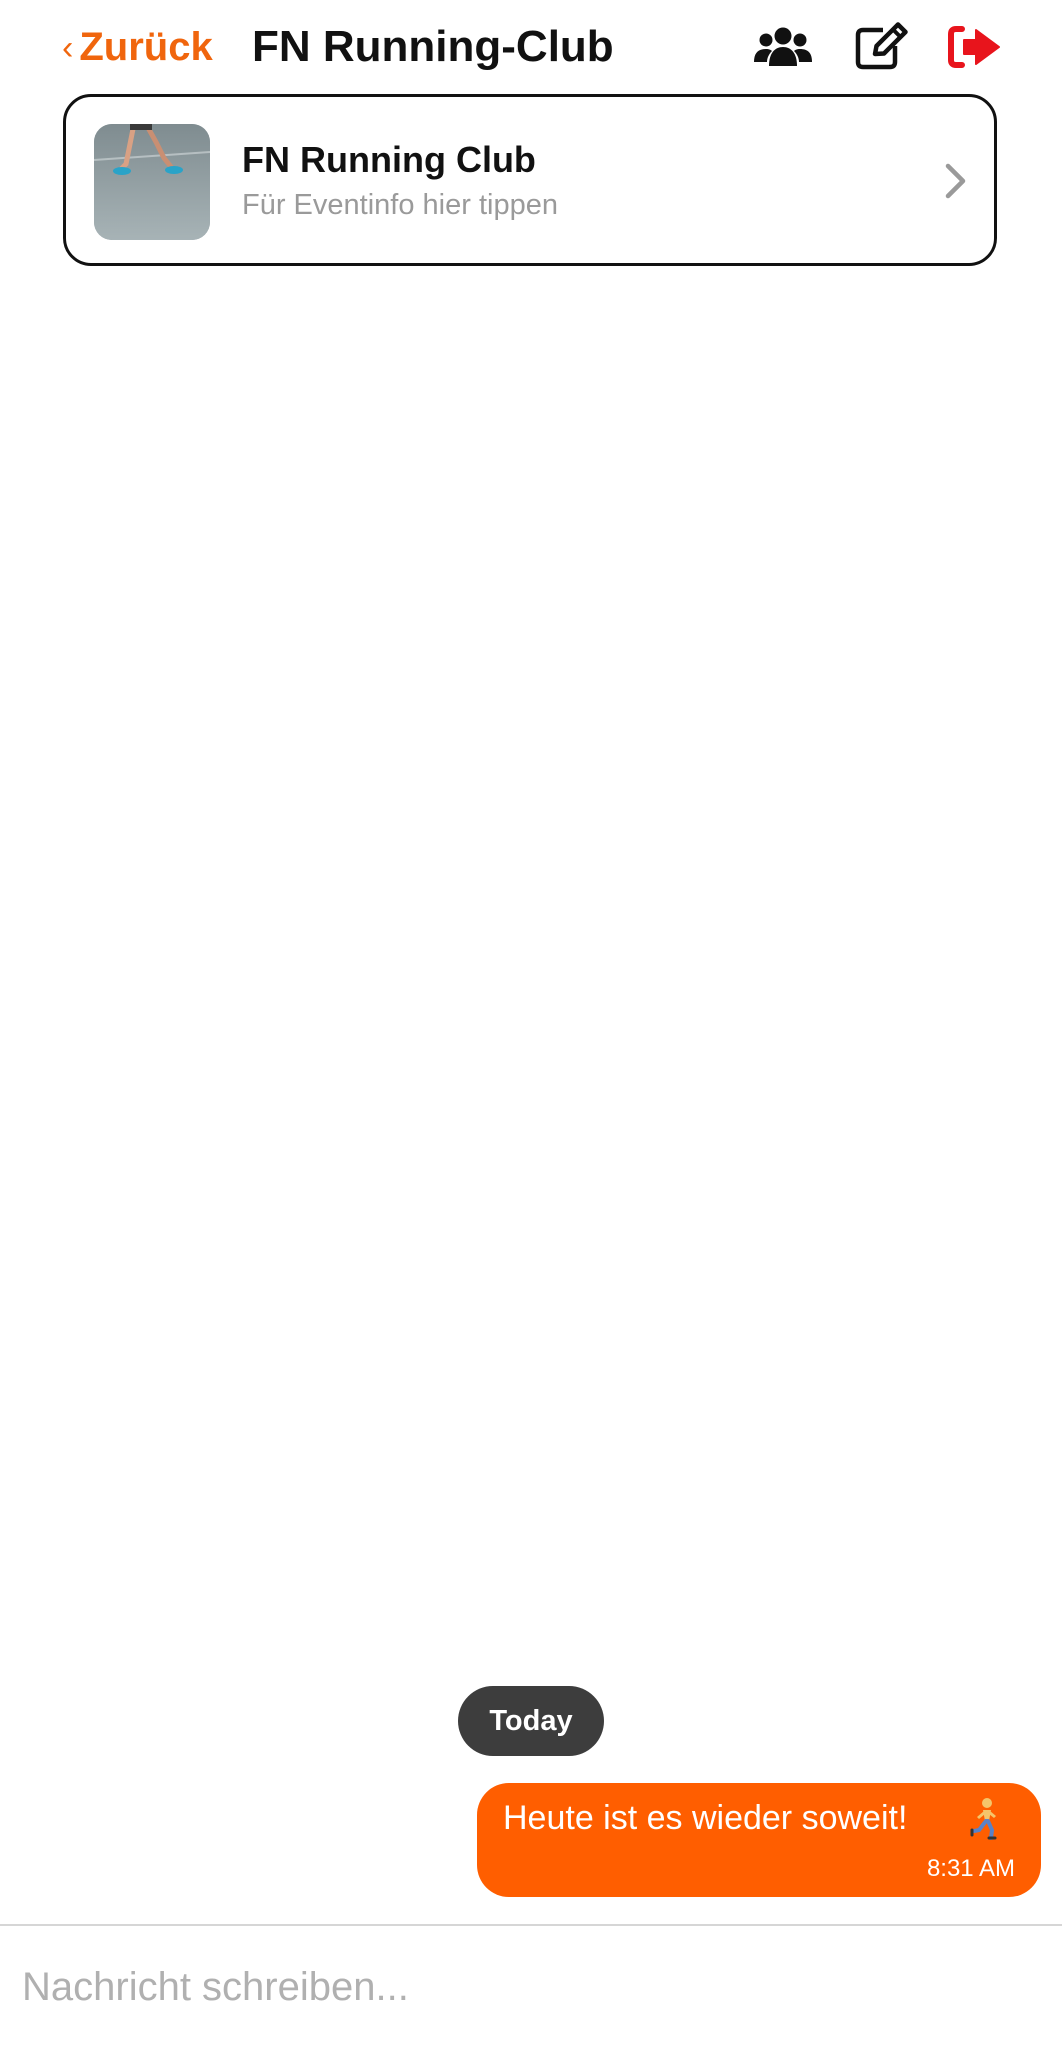  What do you see at coordinates (68, 48) in the screenshot?
I see `back-chevron-icon: ‹` at bounding box center [68, 48].